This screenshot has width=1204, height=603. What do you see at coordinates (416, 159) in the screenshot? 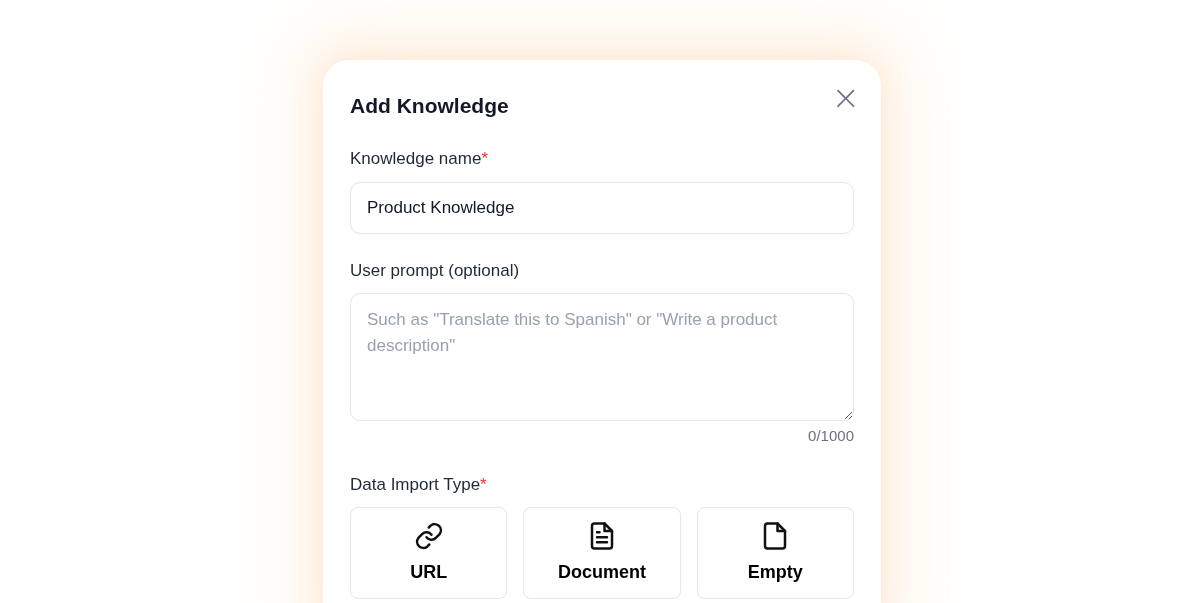
I see `field-label: Knowledge name` at bounding box center [416, 159].